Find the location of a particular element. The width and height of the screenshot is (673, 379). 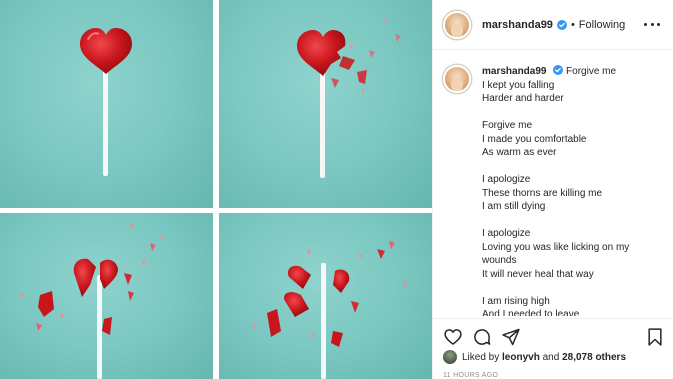

share-icon is located at coordinates (511, 337).